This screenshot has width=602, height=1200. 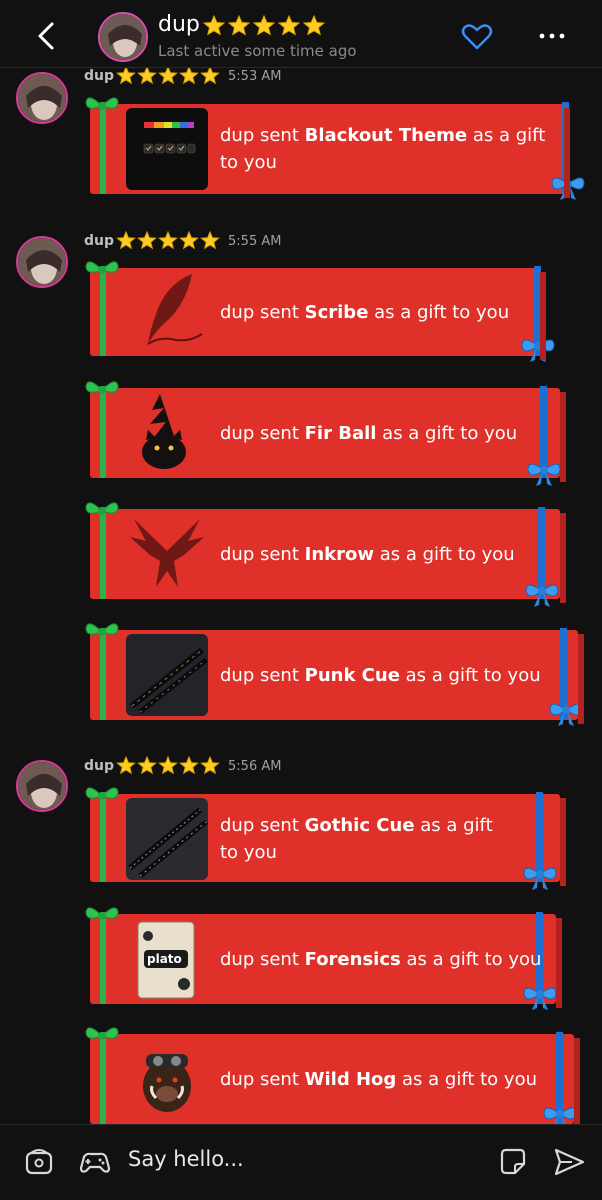 I want to click on wallet-icon, so click(x=39, y=1162).